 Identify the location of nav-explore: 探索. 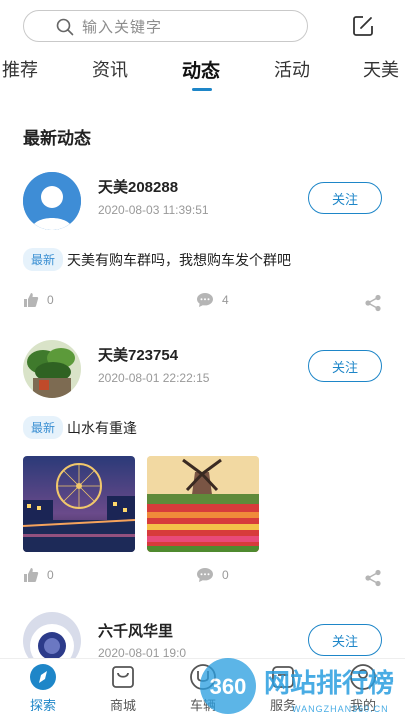
(43, 688).